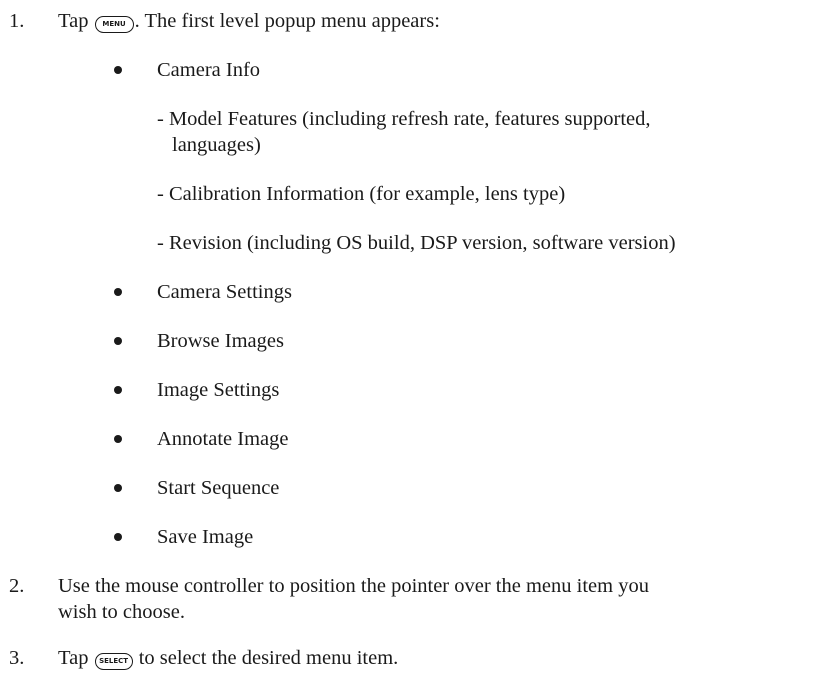 The image size is (832, 673). I want to click on step-text-cont: wish to choose., so click(121, 612).